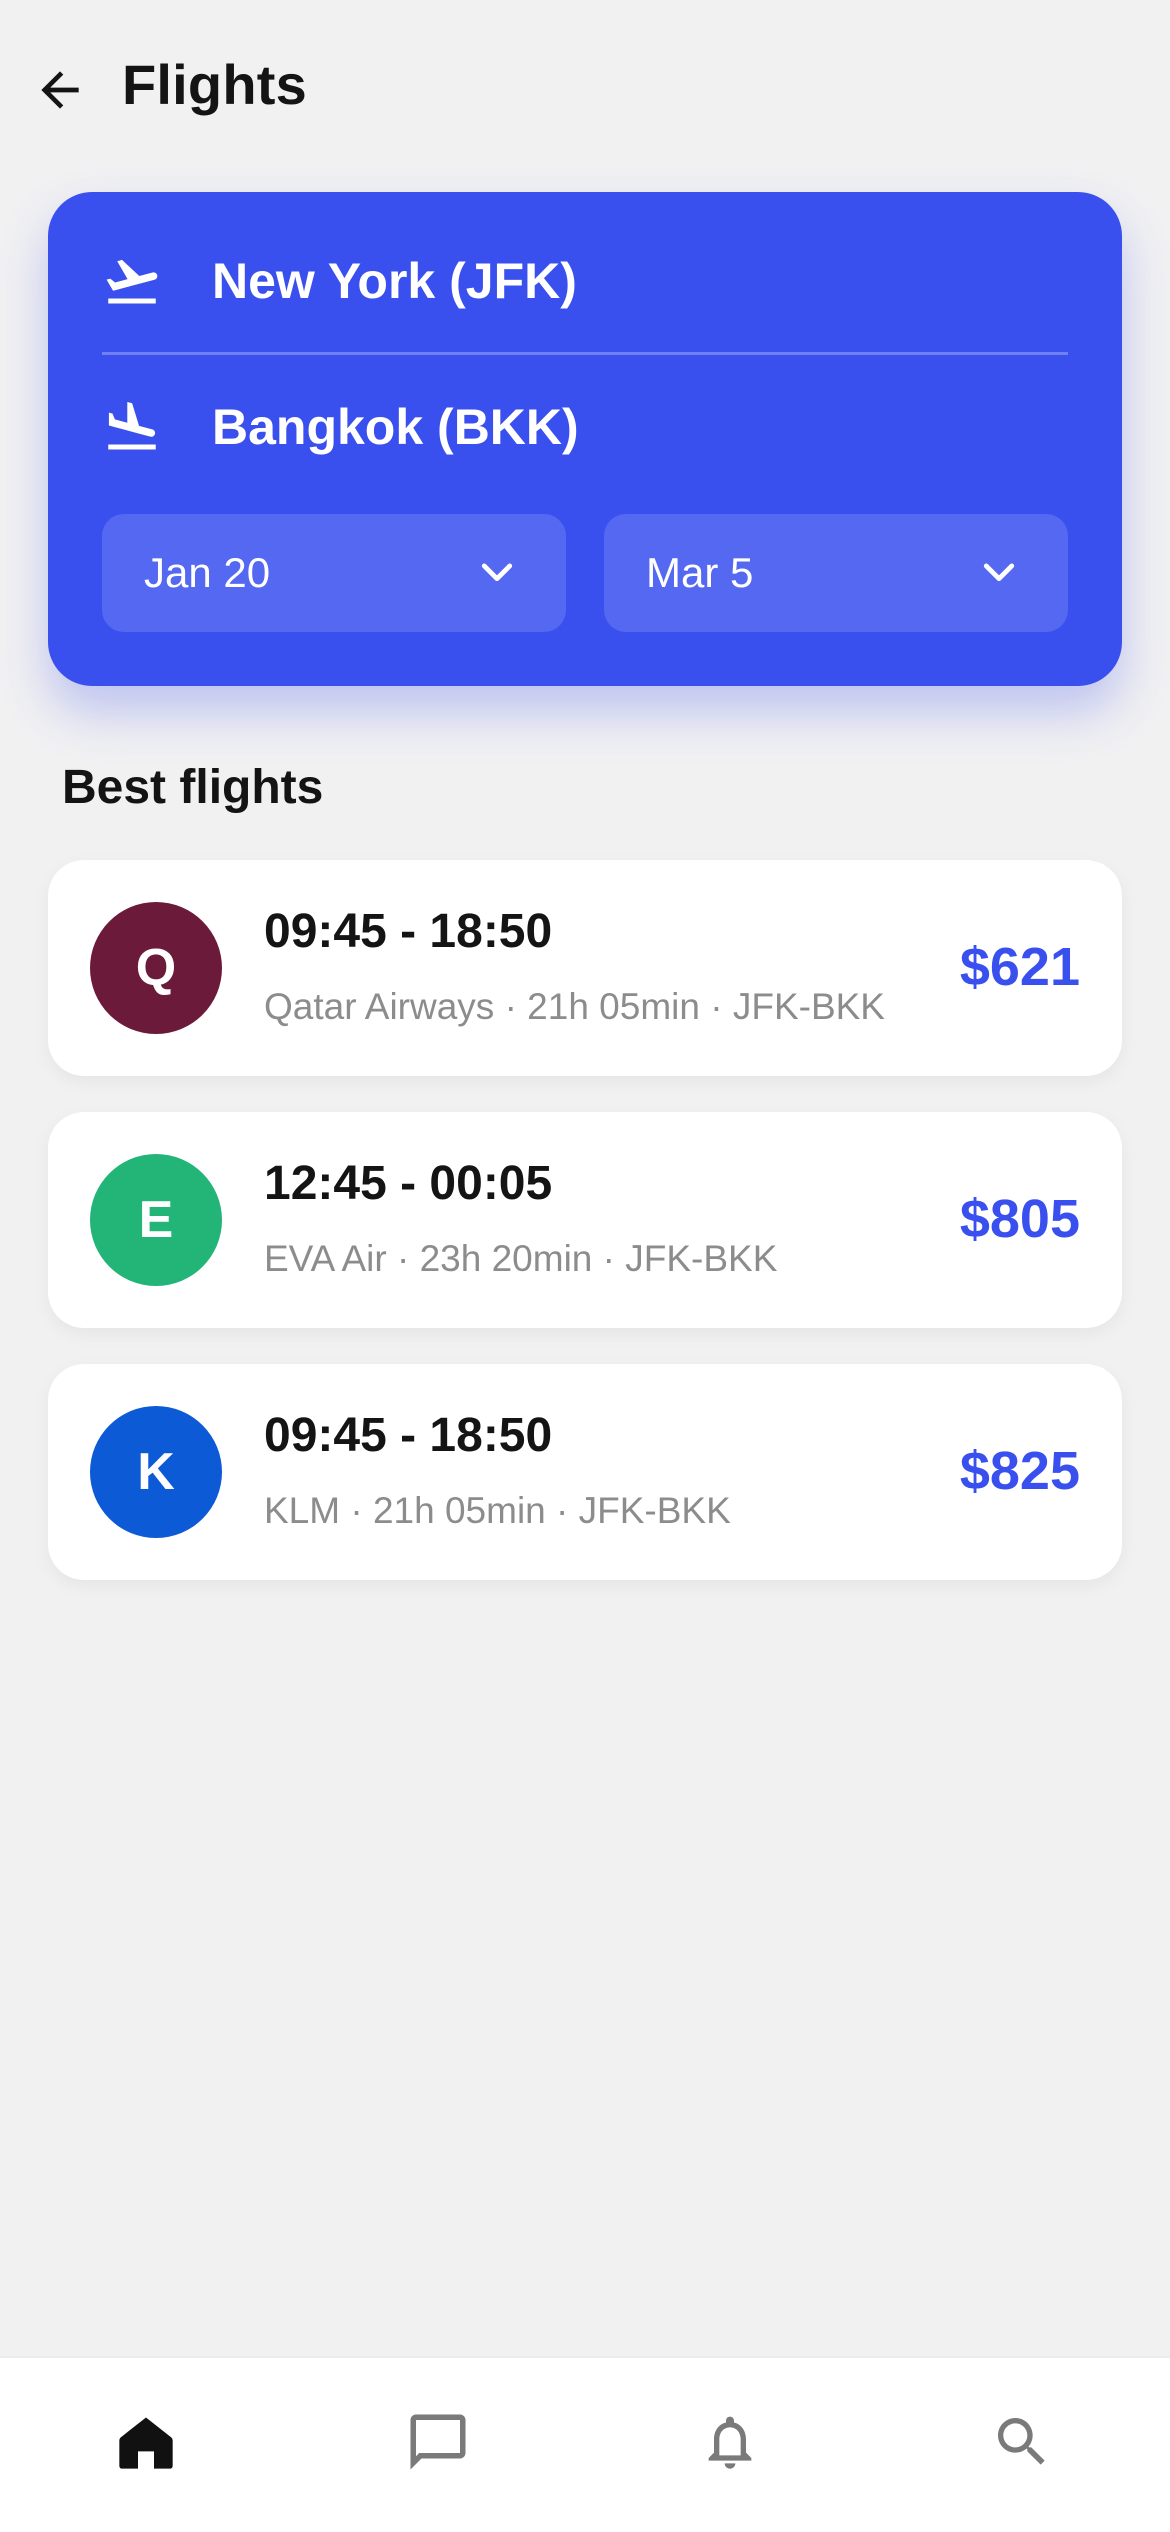  What do you see at coordinates (585, 2444) in the screenshot?
I see `bottom-nav` at bounding box center [585, 2444].